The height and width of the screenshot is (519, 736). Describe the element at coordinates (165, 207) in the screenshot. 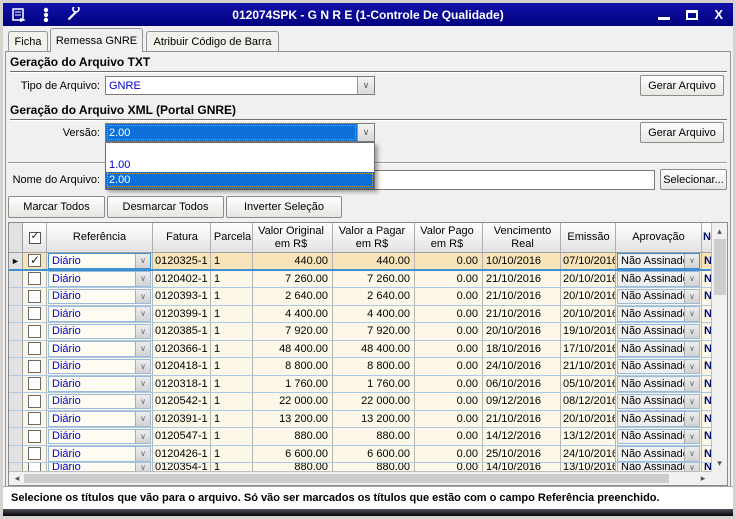

I see `desmarcar-todos-button: Desmarcar Todos` at that location.